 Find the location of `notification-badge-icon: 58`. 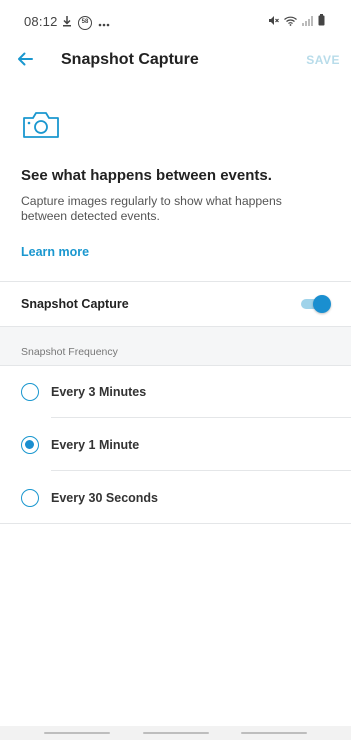

notification-badge-icon: 58 is located at coordinates (85, 23).